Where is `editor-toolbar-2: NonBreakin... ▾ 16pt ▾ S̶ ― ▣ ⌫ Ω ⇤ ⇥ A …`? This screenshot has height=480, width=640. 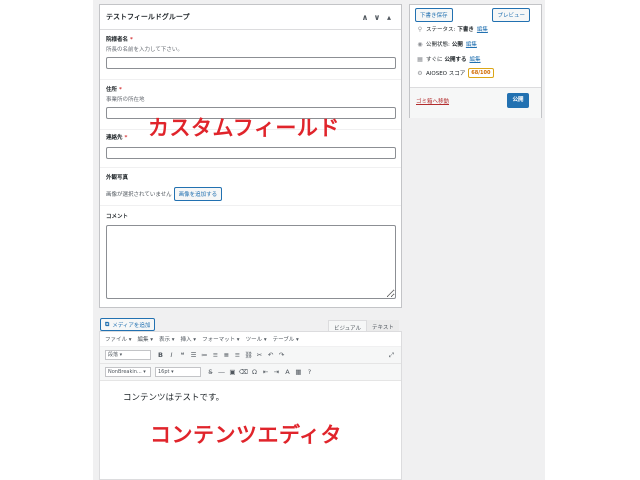
editor-toolbar-2: NonBreakin... ▾ 16pt ▾ S̶ ― ▣ ⌫ Ω ⇤ ⇥ A … is located at coordinates (250, 372).